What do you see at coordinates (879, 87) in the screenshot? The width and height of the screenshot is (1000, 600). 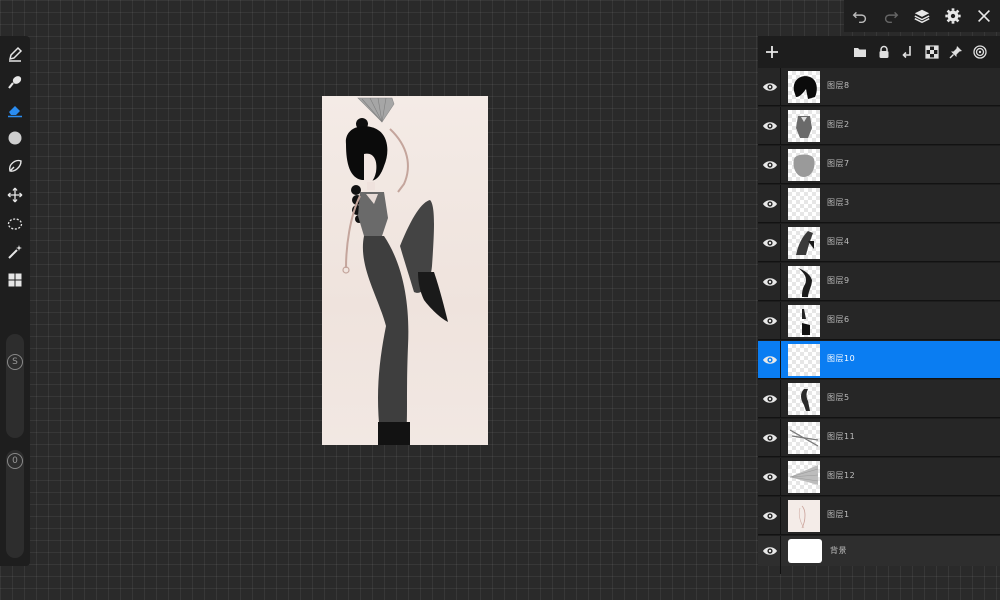 I see `layer-row: 图层8` at bounding box center [879, 87].